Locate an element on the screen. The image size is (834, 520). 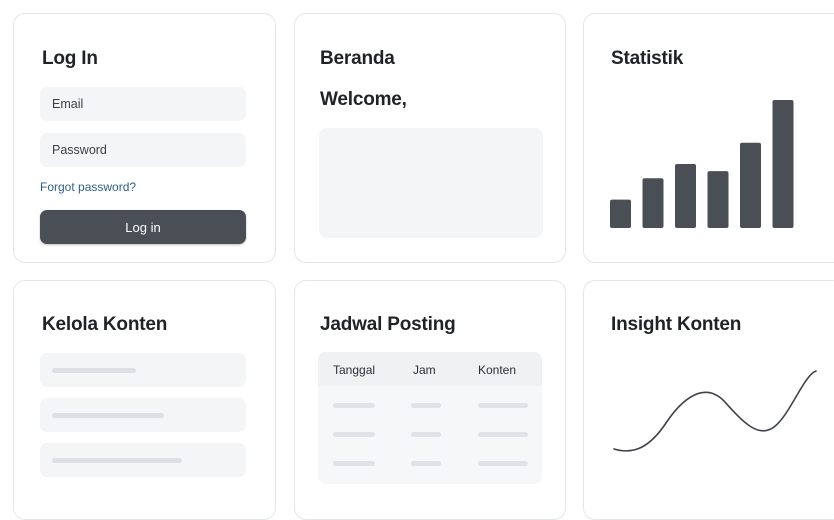
insight-card: Insight Konten is located at coordinates (708, 400).